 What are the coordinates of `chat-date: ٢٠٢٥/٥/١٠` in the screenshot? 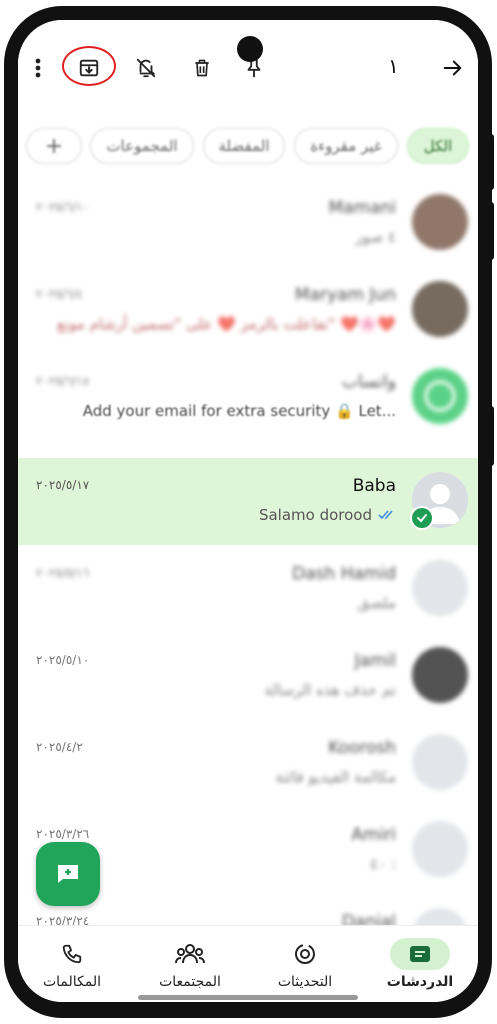 It's located at (63, 660).